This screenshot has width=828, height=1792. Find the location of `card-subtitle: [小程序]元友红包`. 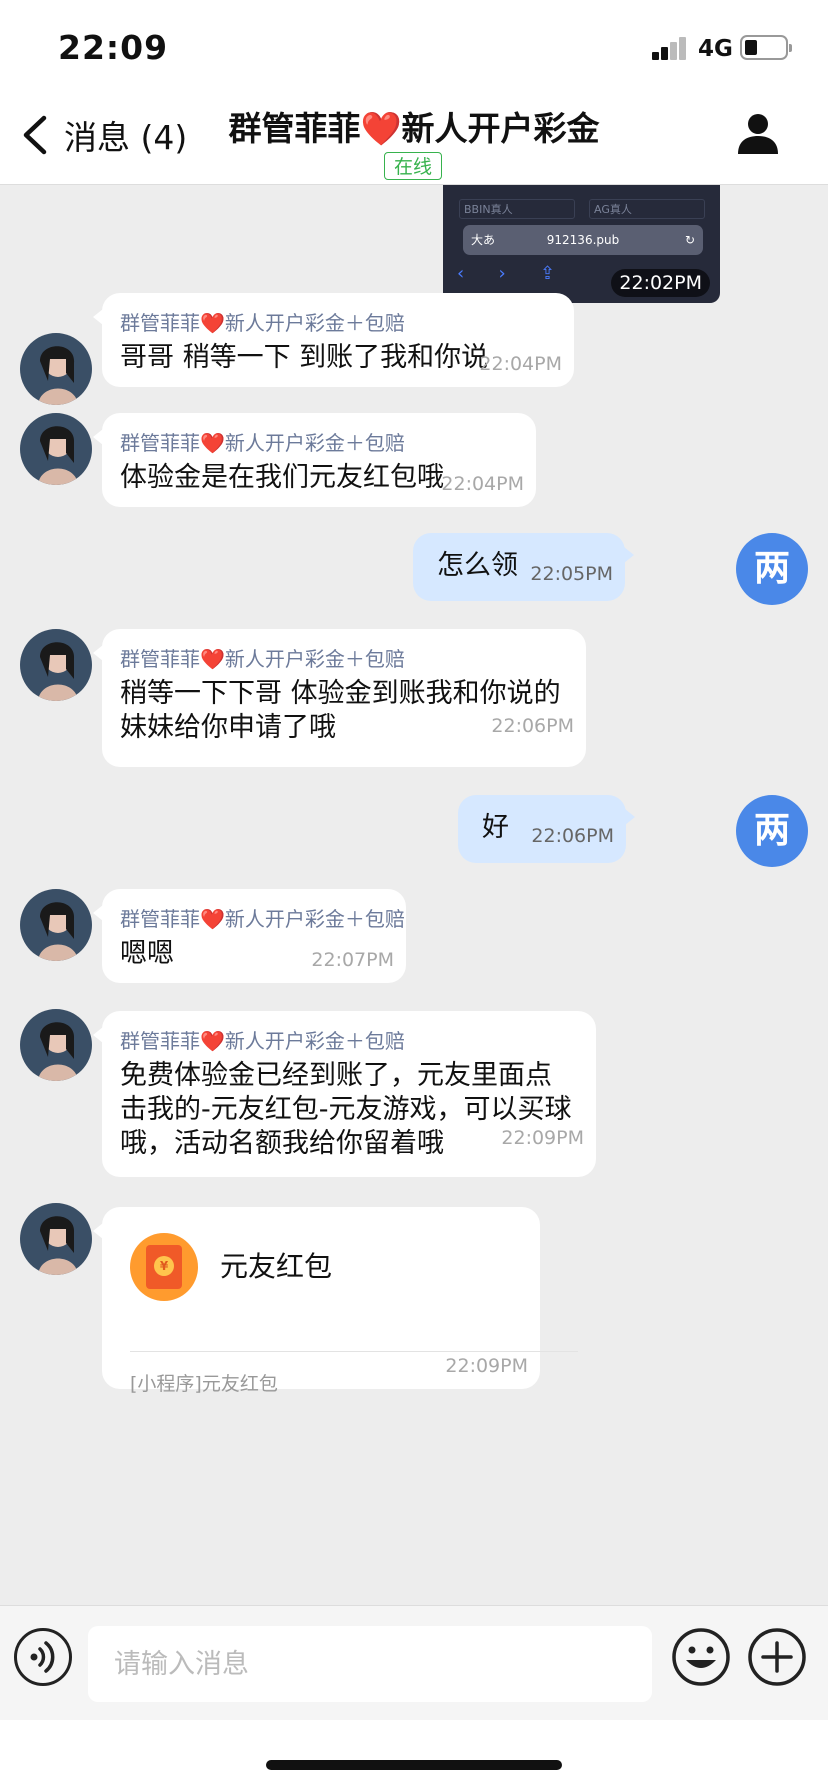

card-subtitle: [小程序]元友红包 is located at coordinates (204, 1384).